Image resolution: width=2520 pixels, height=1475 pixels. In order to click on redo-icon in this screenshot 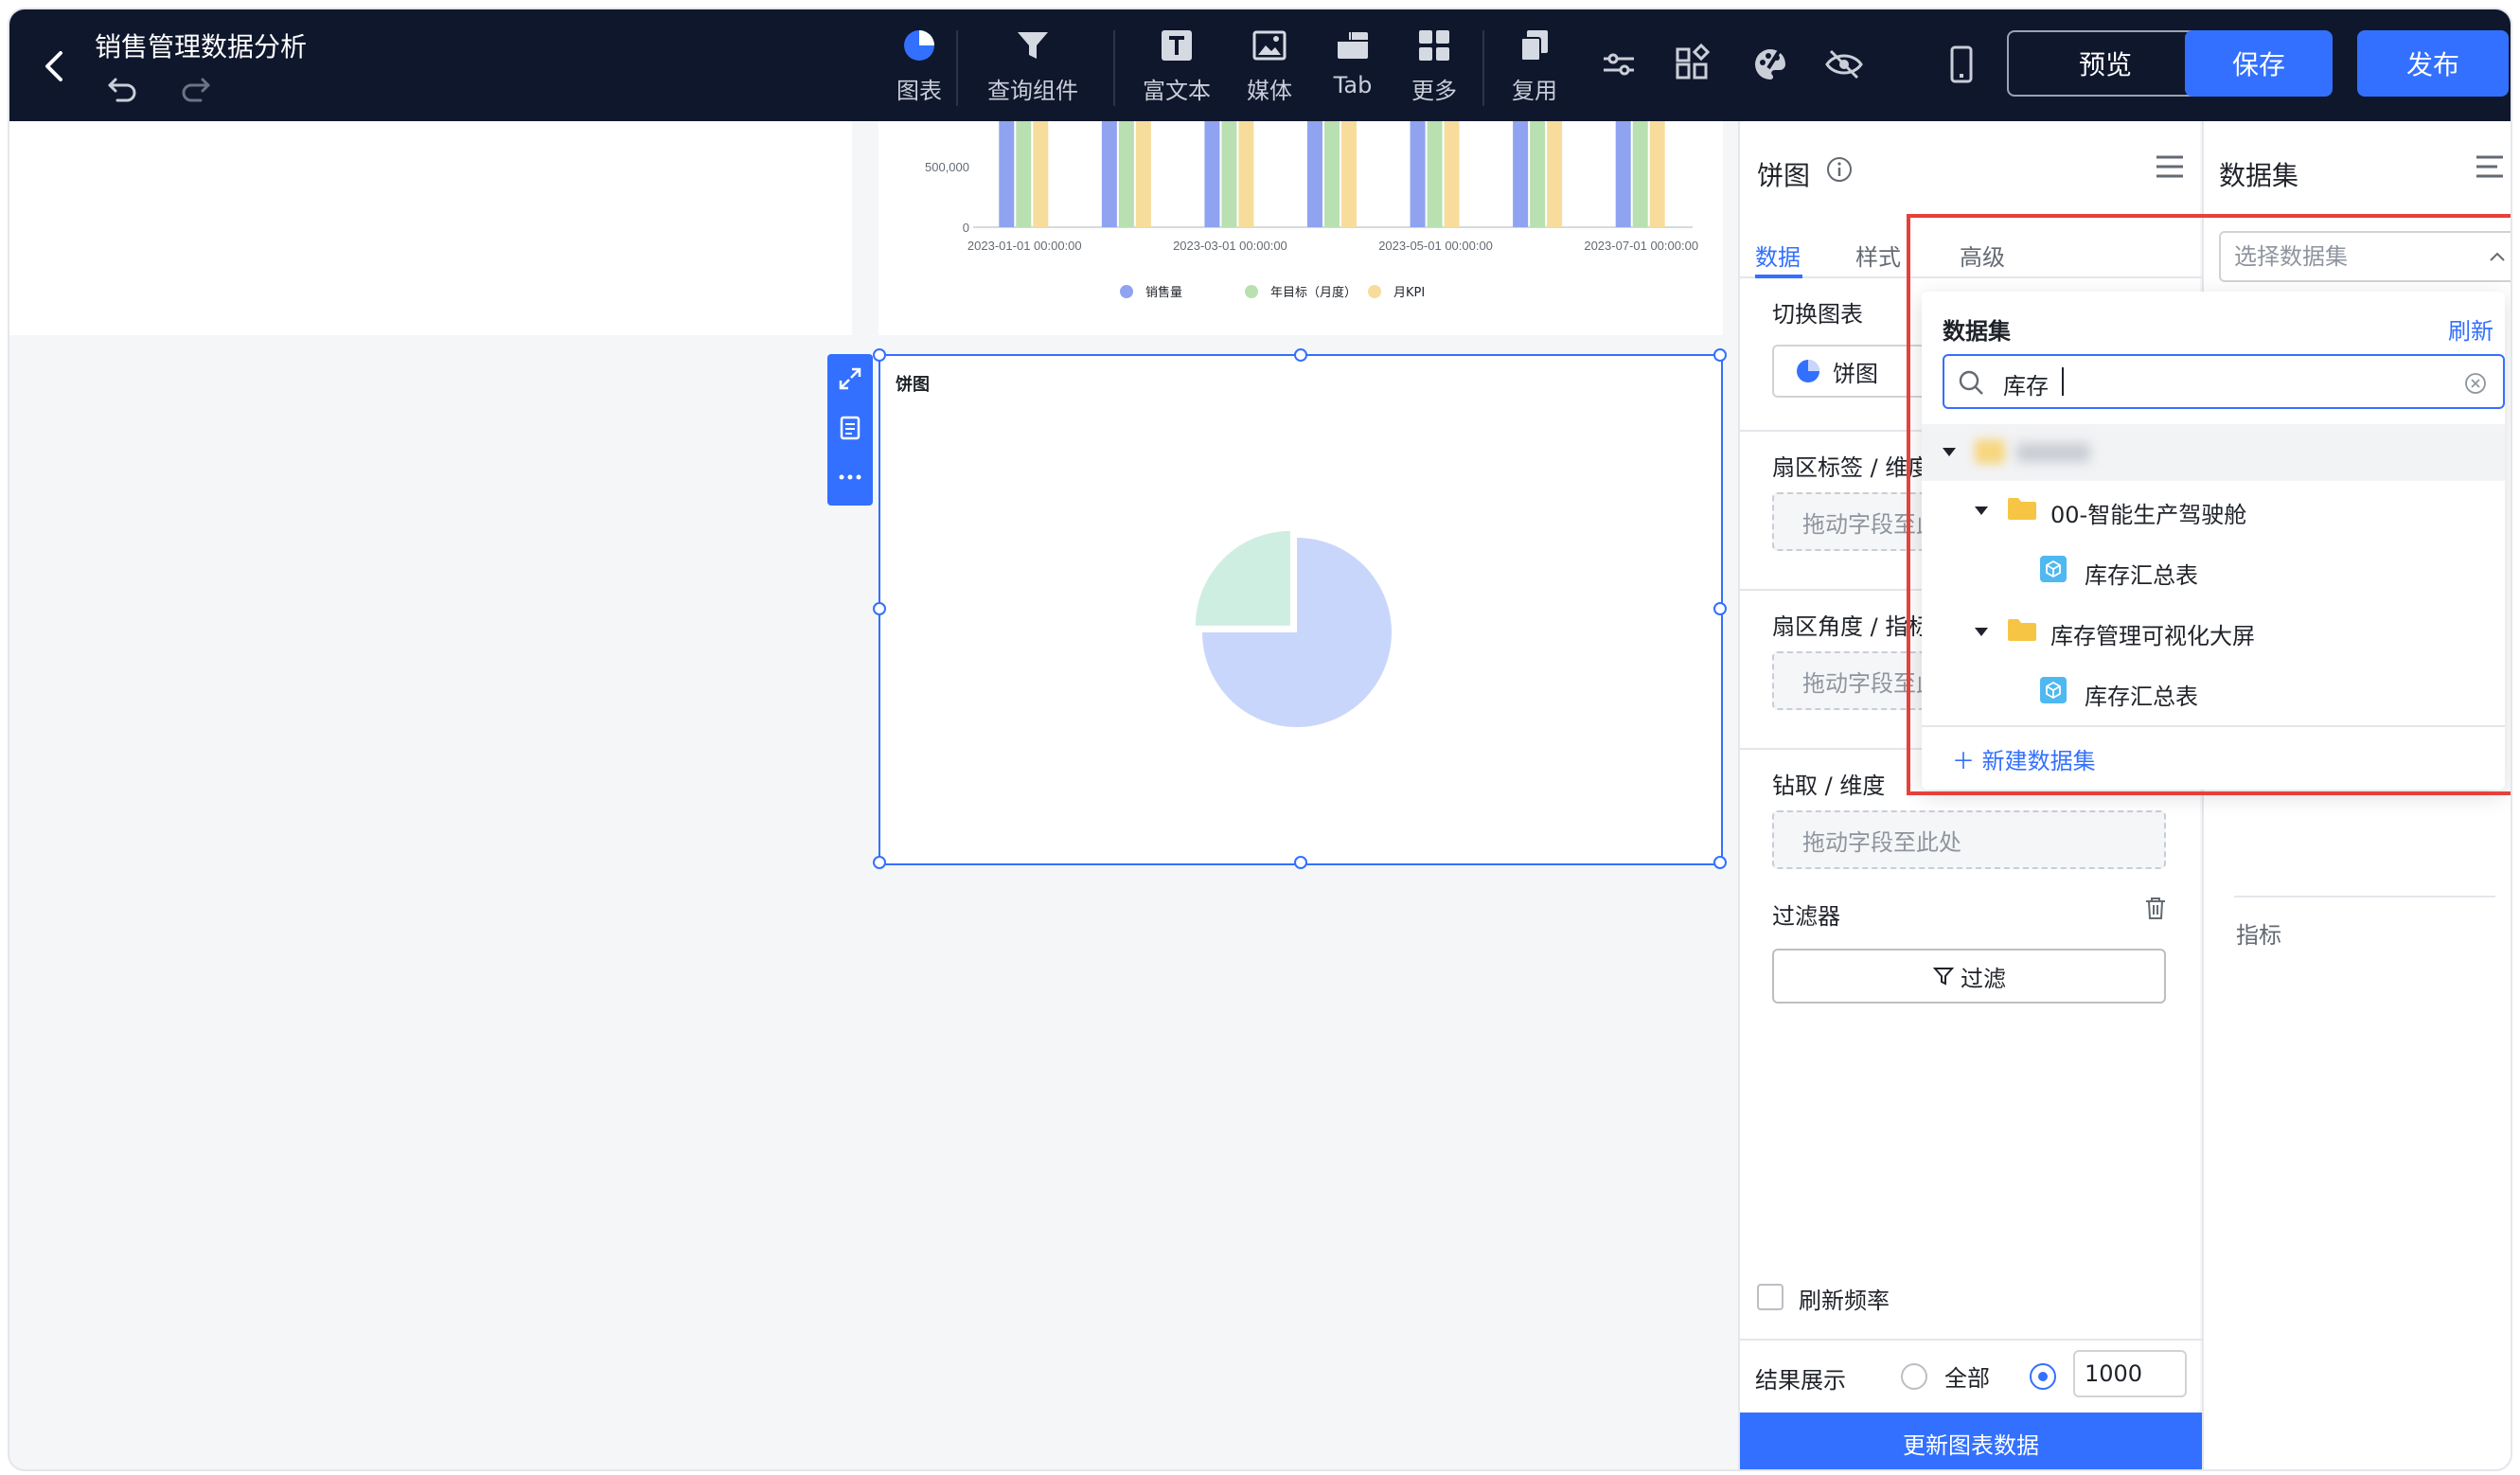, I will do `click(195, 89)`.